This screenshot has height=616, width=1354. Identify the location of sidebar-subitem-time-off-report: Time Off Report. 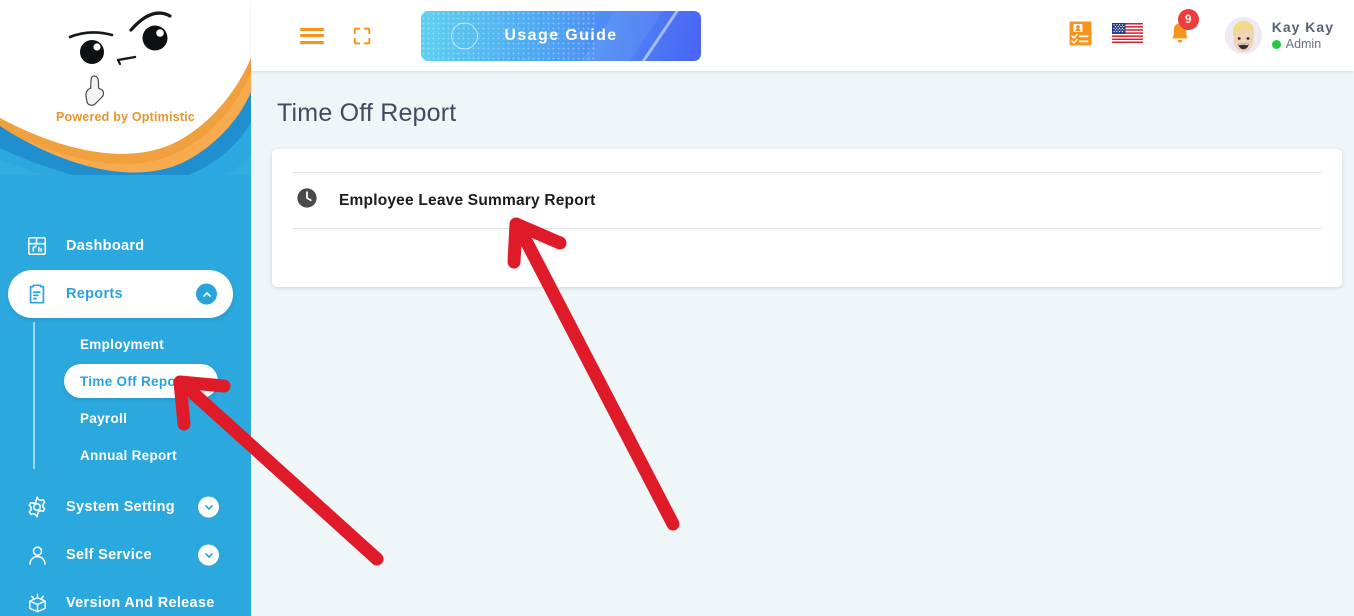
(141, 381).